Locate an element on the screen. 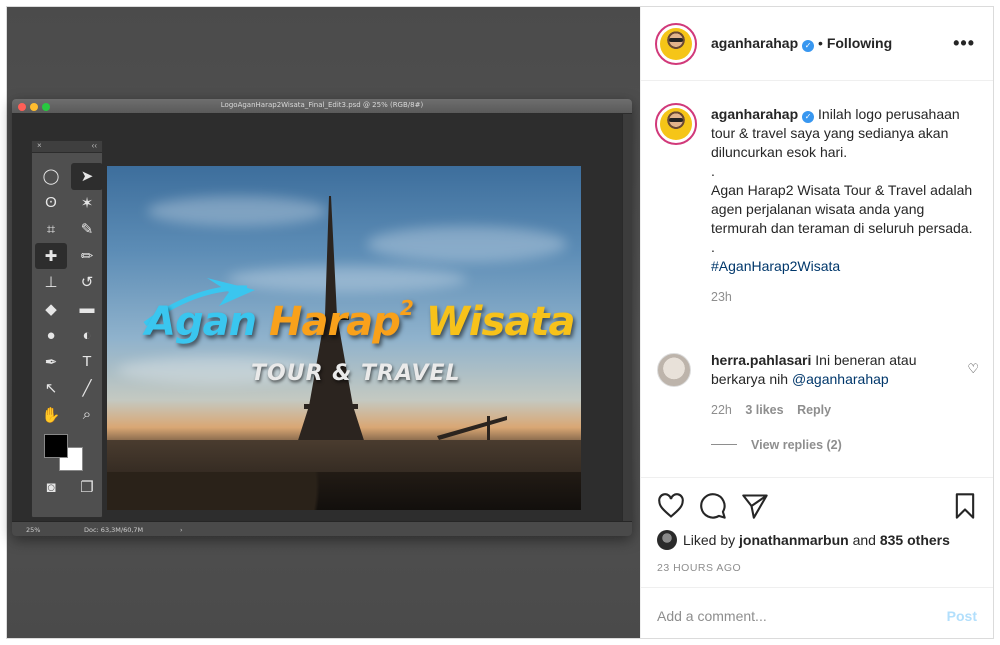  color-swatches is located at coordinates (67, 449).